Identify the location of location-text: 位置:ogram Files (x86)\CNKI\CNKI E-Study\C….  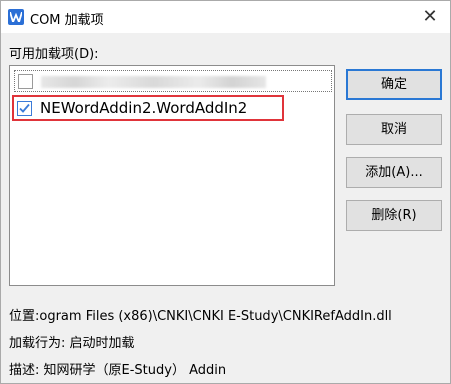
(200, 316).